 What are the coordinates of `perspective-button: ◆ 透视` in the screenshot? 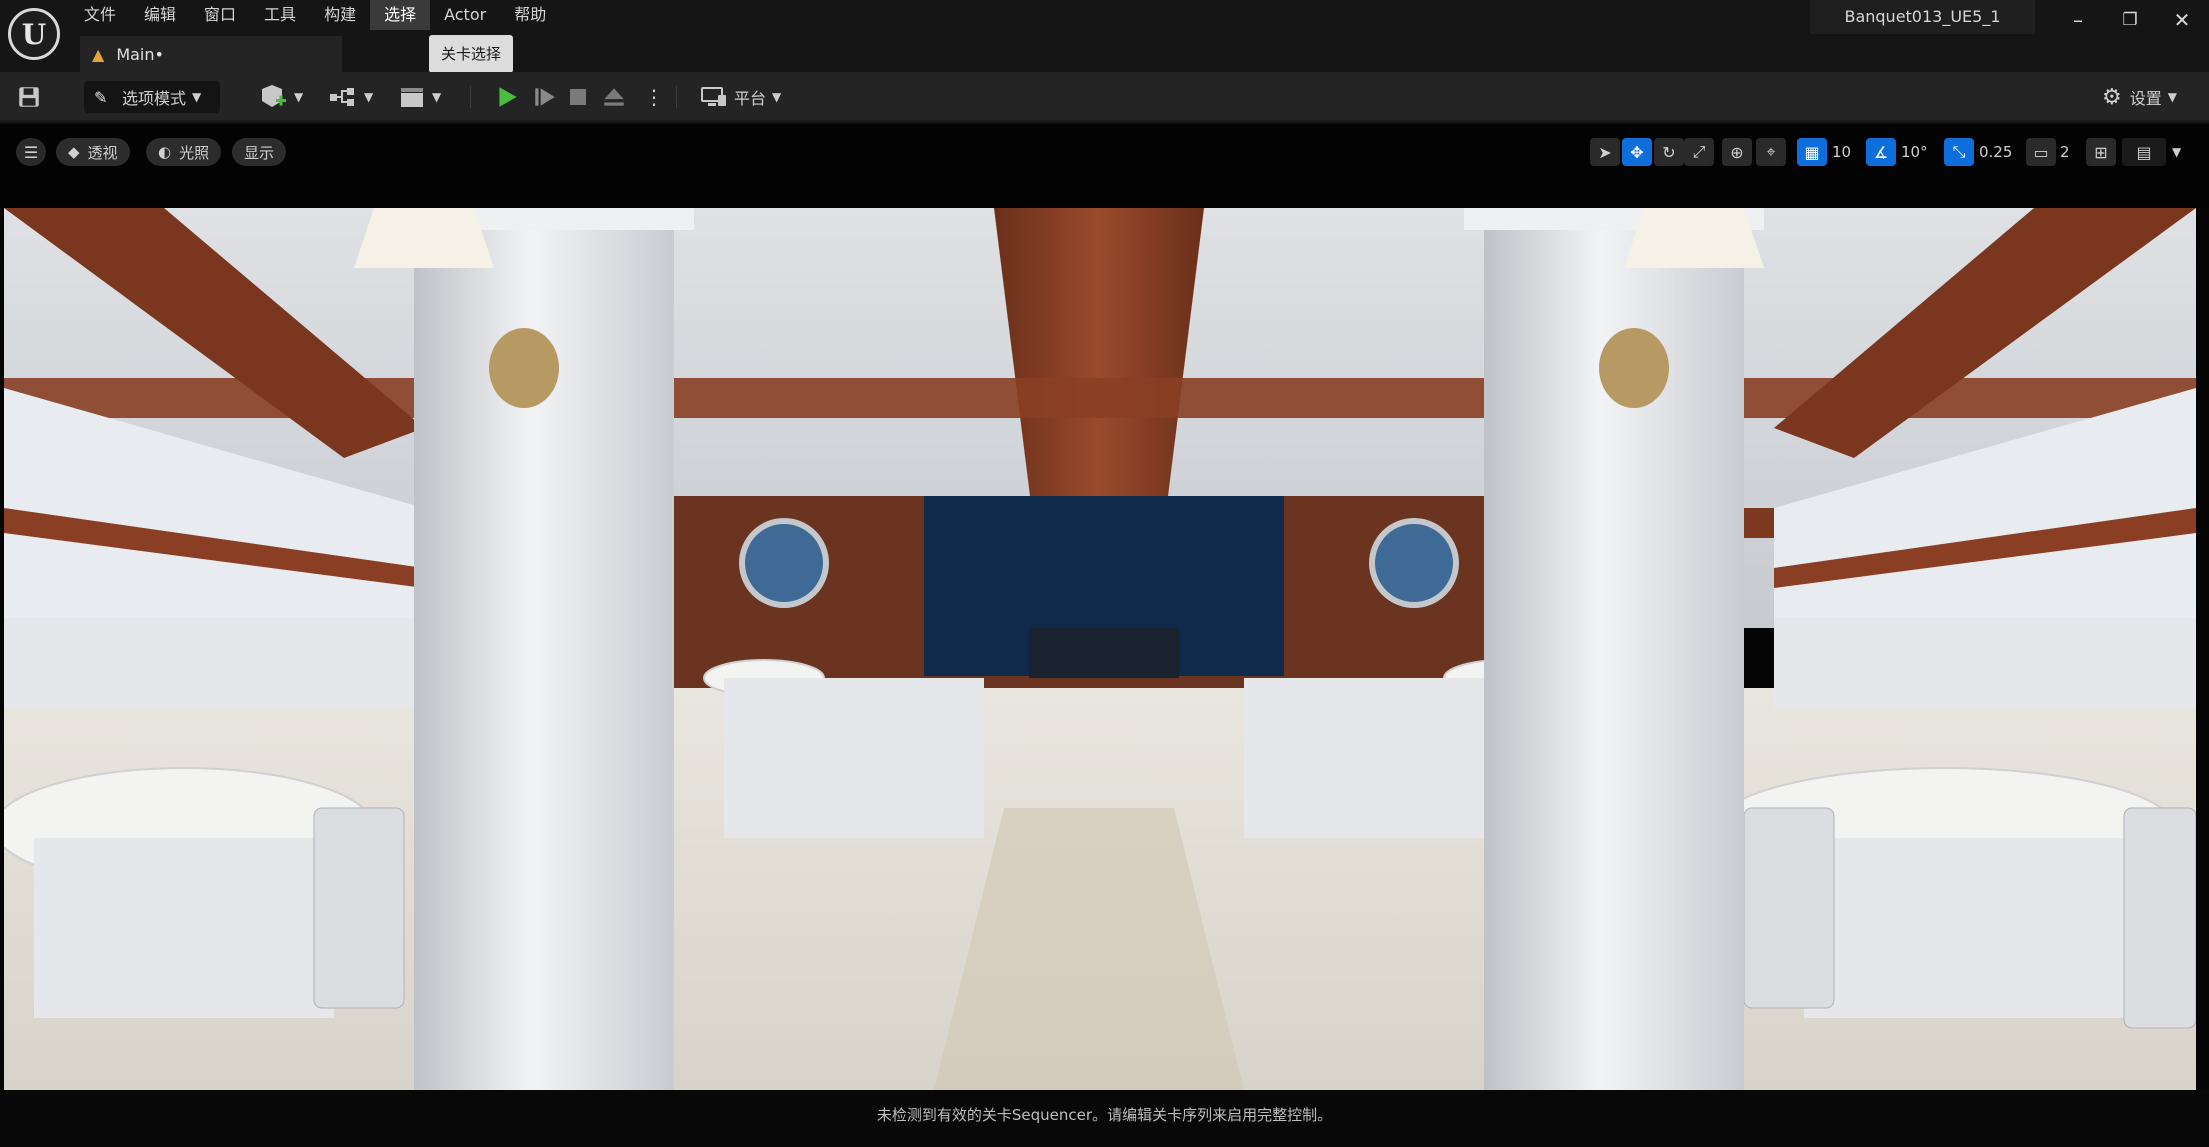 It's located at (93, 152).